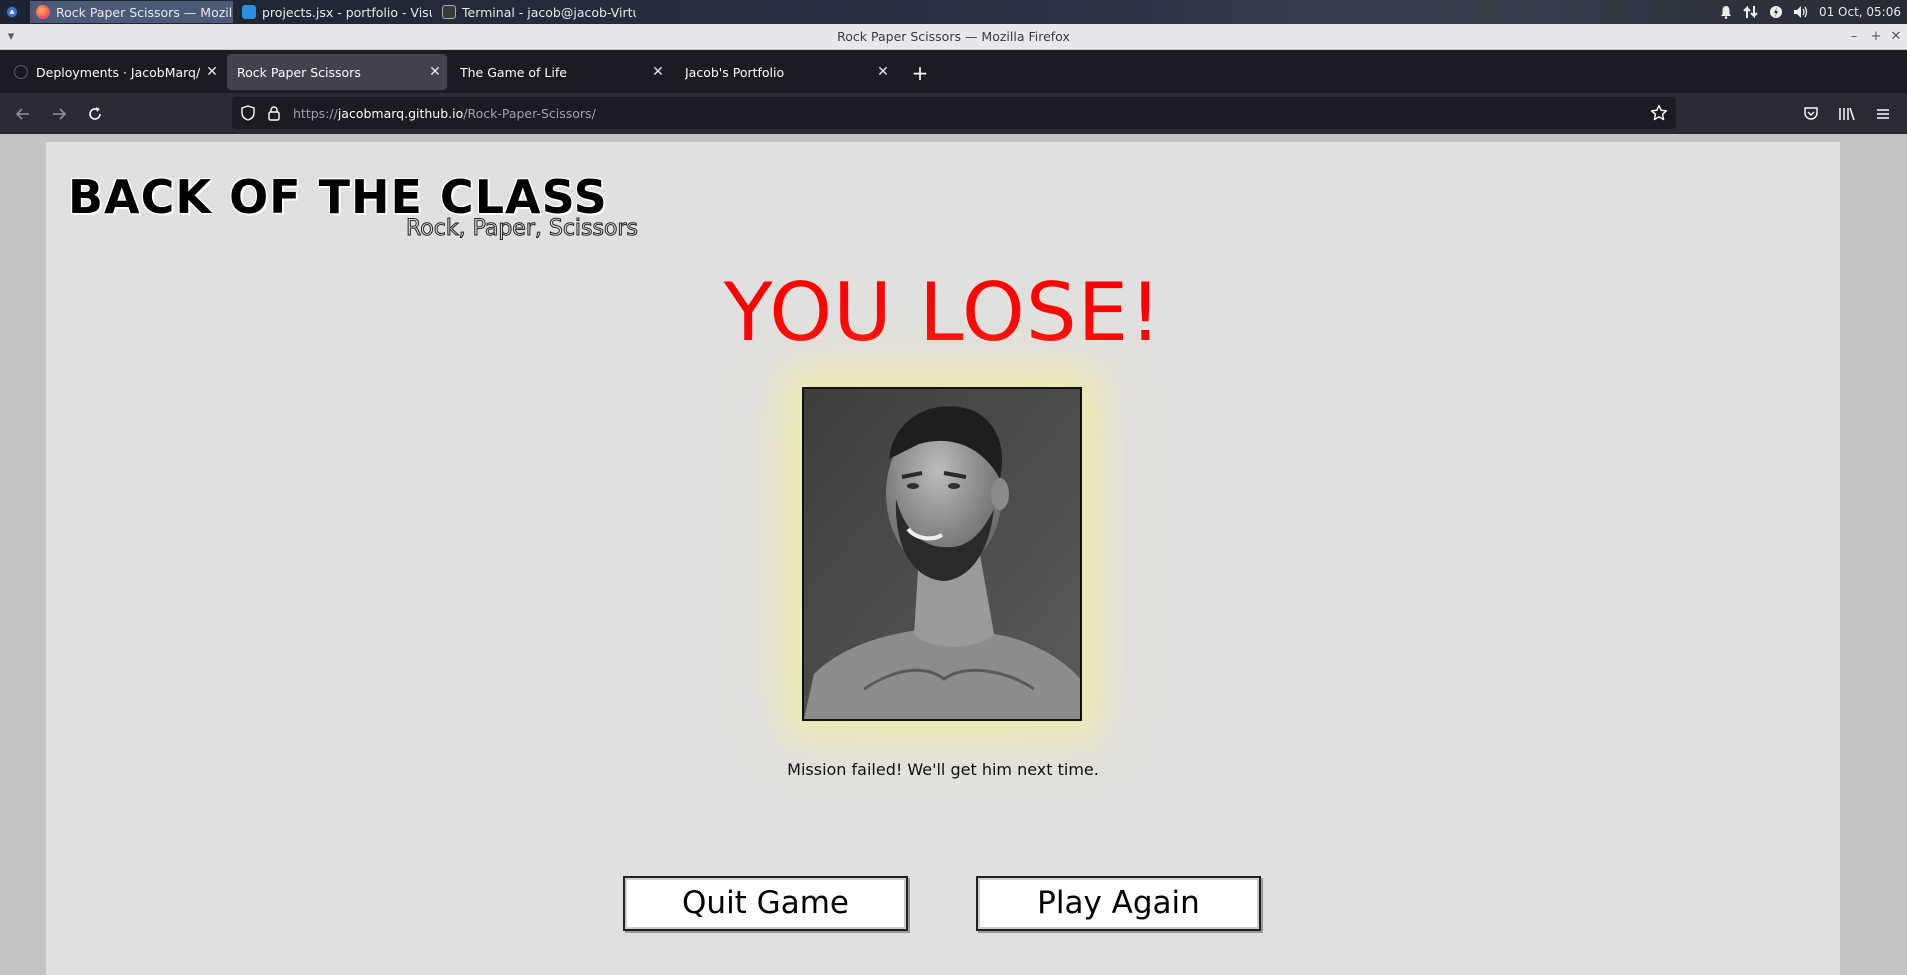  I want to click on back-button, so click(23, 114).